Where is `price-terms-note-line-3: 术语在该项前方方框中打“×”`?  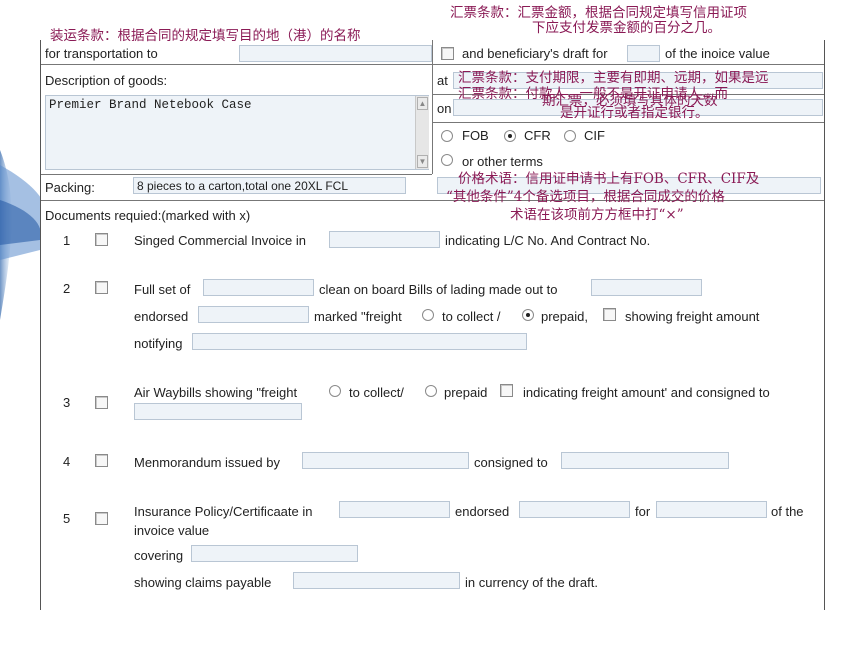 price-terms-note-line-3: 术语在该项前方方框中打“×” is located at coordinates (597, 215).